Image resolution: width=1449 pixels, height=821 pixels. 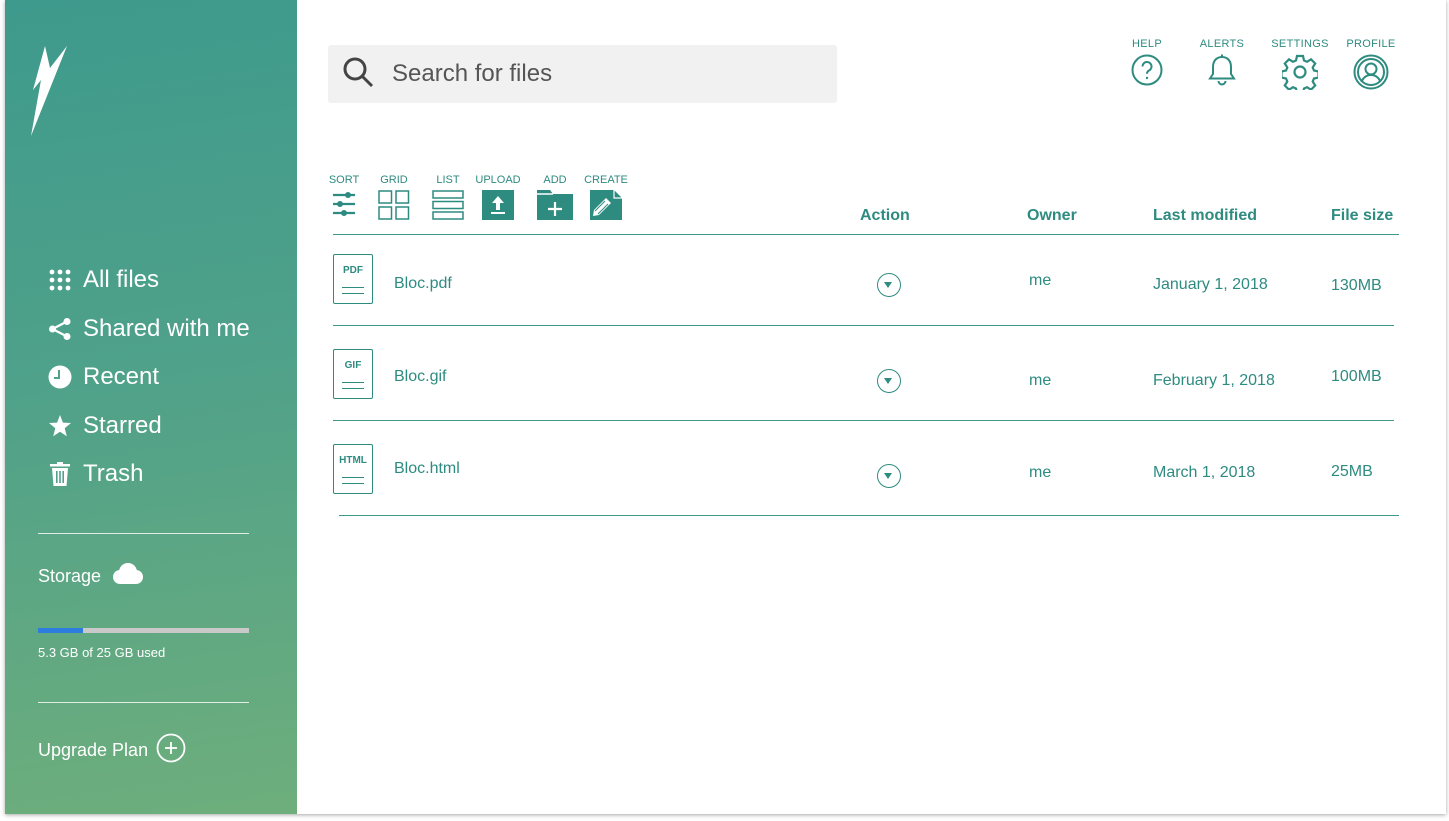 I want to click on grid-view-button: GRID, so click(x=394, y=199).